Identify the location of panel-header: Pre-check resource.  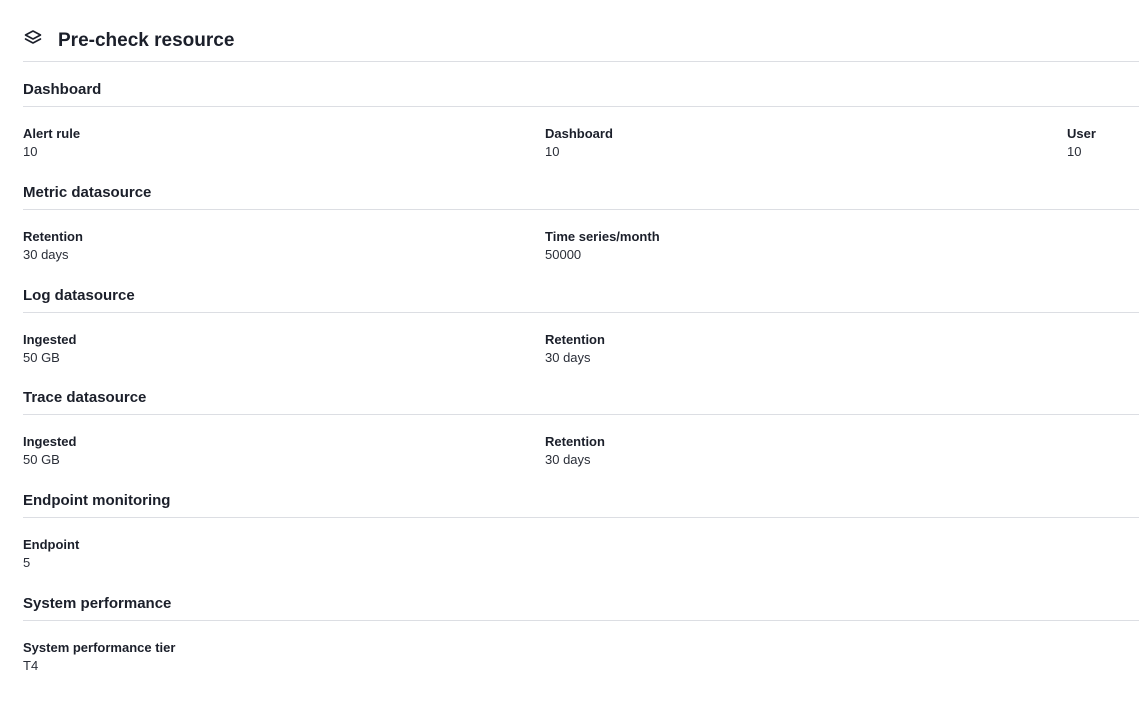
(581, 43).